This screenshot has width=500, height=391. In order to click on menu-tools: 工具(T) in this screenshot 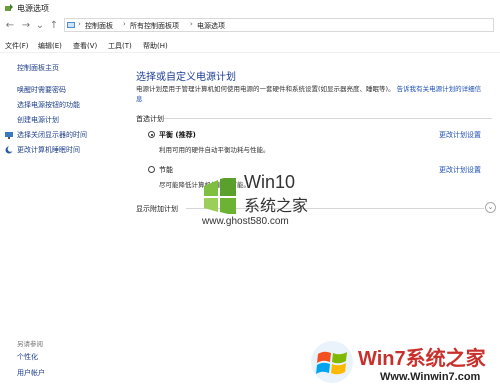, I will do `click(120, 46)`.